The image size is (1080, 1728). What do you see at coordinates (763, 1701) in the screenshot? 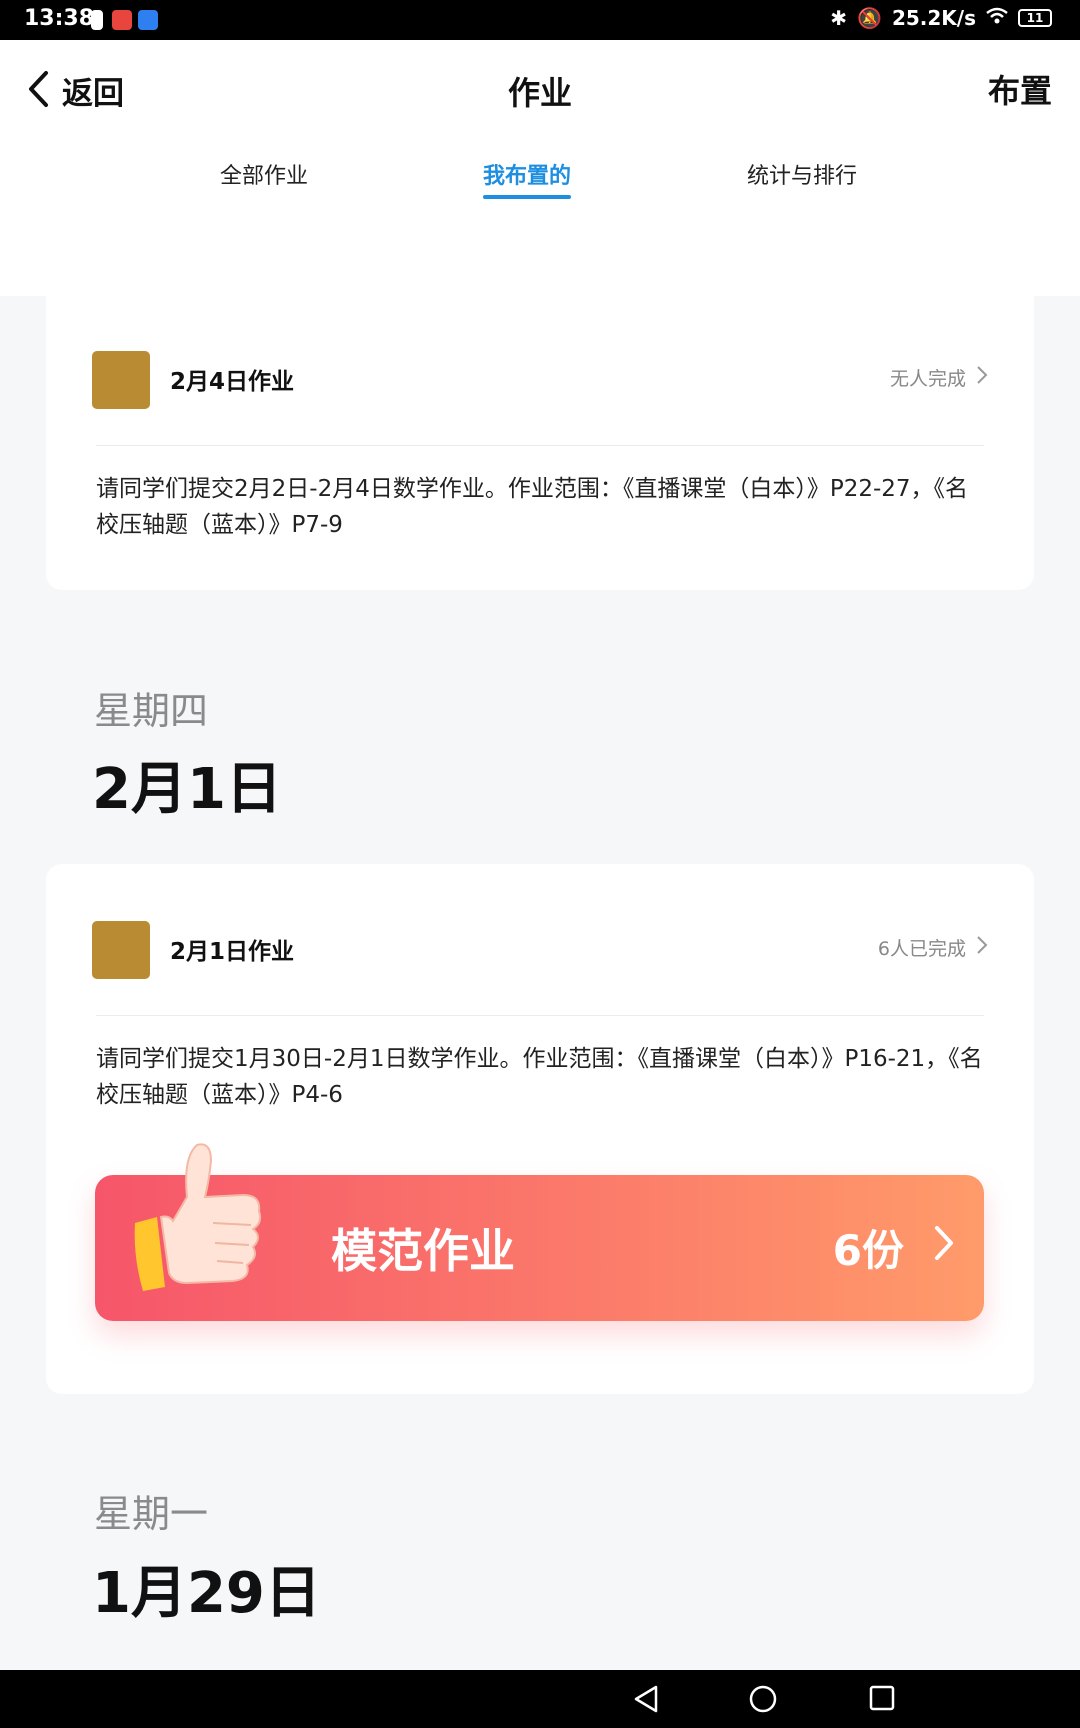
I see `nav-home-icon` at bounding box center [763, 1701].